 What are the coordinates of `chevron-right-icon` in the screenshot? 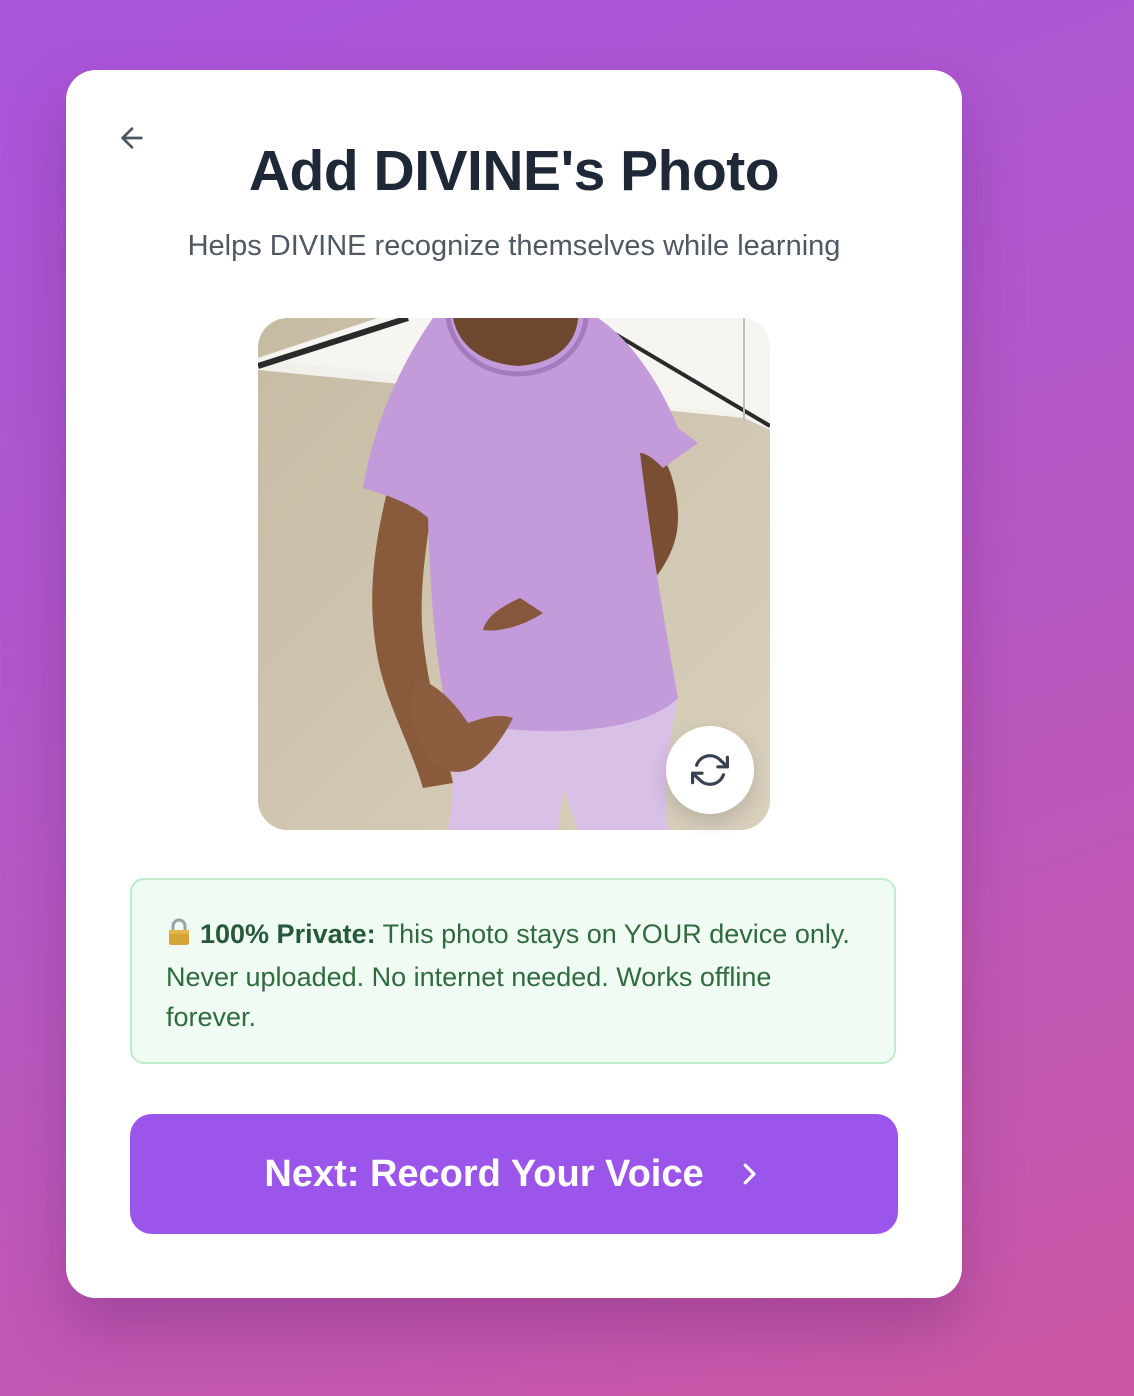 It's located at (749, 1174).